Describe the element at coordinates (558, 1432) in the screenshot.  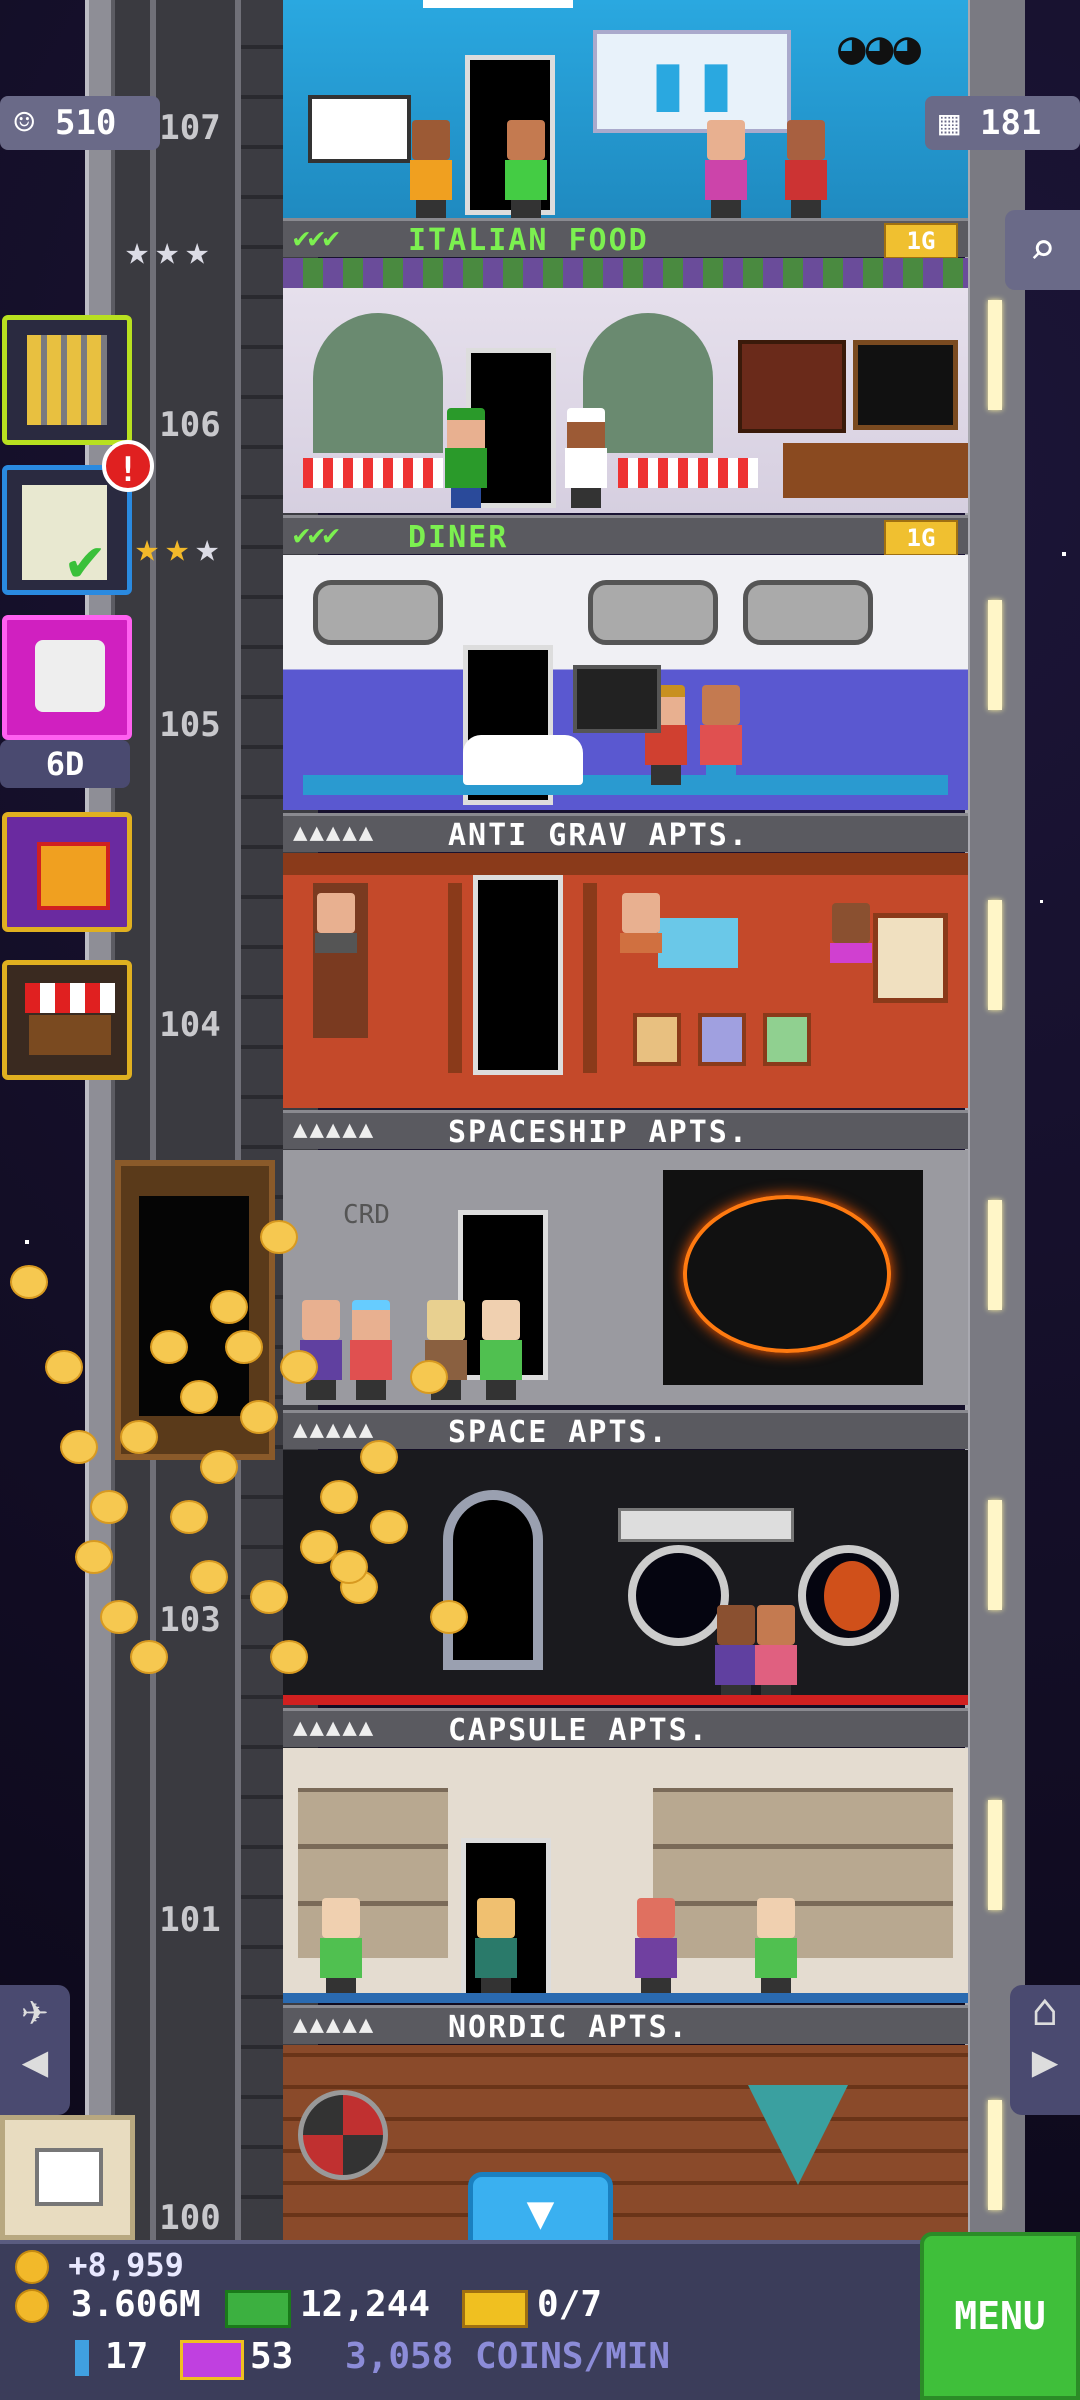
I see `floor-name: SPACE APTS.` at that location.